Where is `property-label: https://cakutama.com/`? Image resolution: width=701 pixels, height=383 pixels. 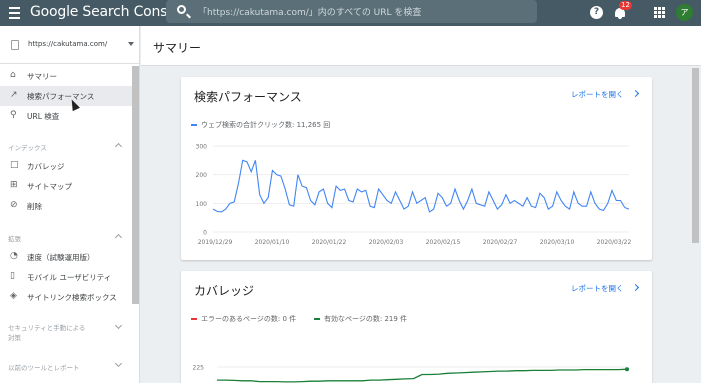
property-label: https://cakutama.com/ is located at coordinates (68, 44).